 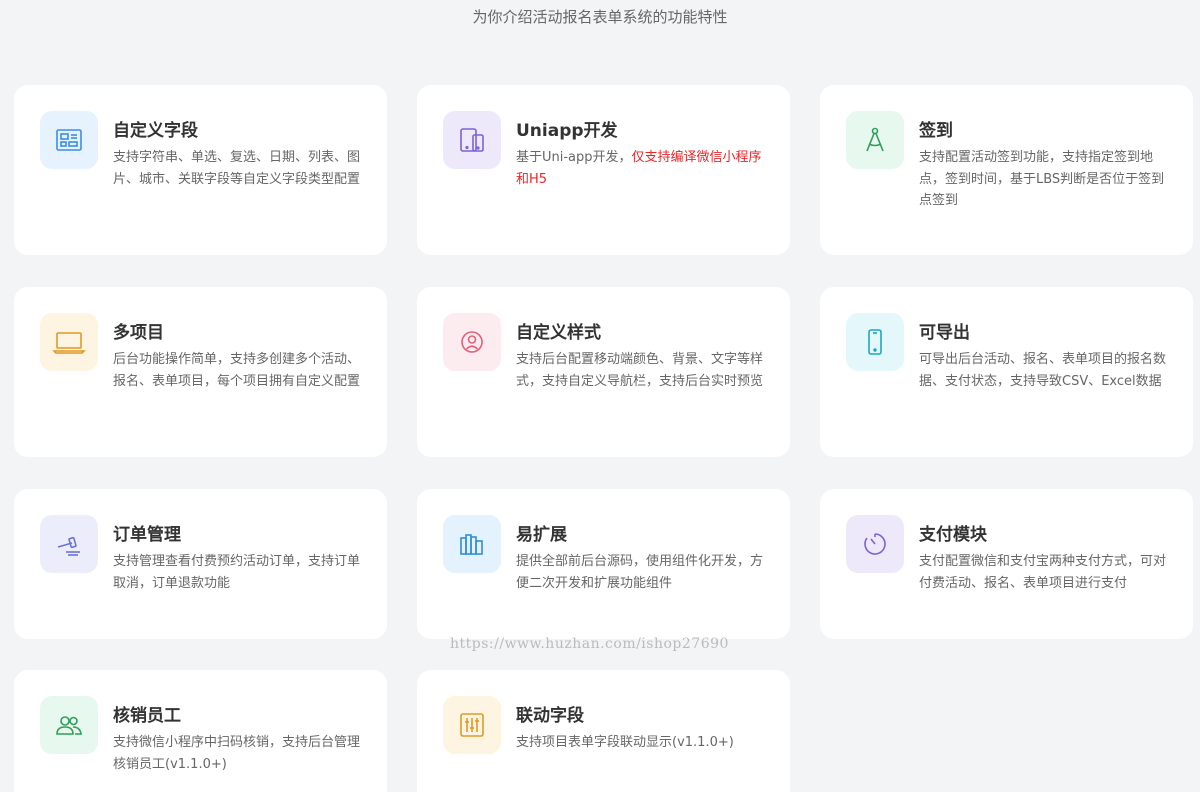 What do you see at coordinates (200, 731) in the screenshot?
I see `feature-card-staff: 核销员工 支持微信小程序中扫码核销，支持后台管理核销员工(v1.1.0+)` at bounding box center [200, 731].